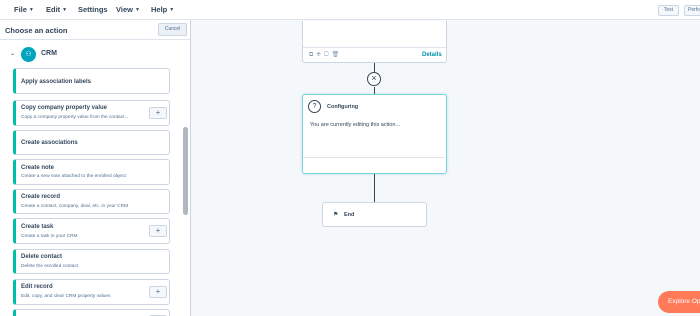 Image resolution: width=700 pixels, height=316 pixels. What do you see at coordinates (91, 312) in the screenshot?
I see `action-partial: +` at bounding box center [91, 312].